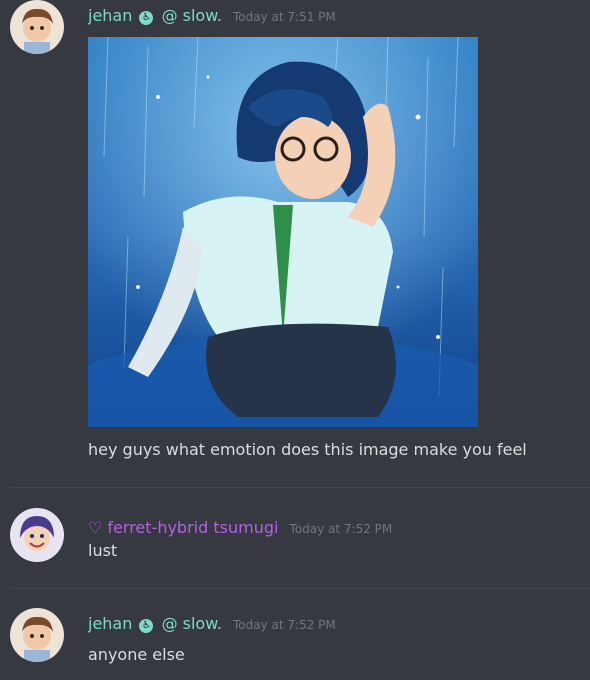 Image resolution: width=590 pixels, height=680 pixels. I want to click on timestamp: Today at 7:51 PM, so click(284, 17).